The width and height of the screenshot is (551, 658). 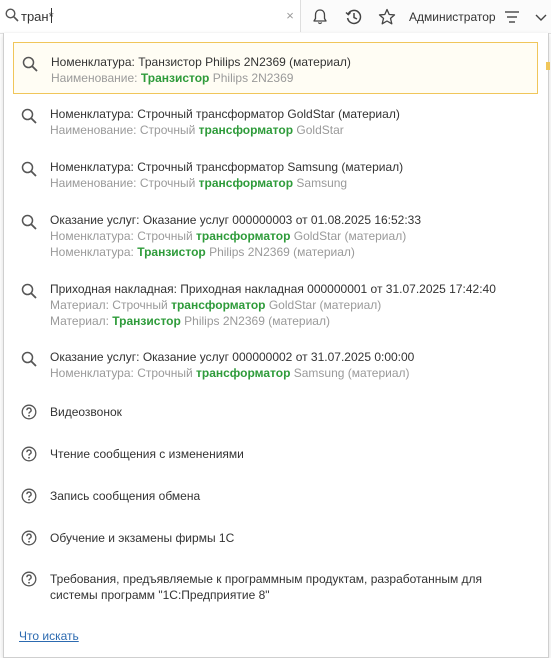 I want to click on user-name: Администратор, so click(x=452, y=17).